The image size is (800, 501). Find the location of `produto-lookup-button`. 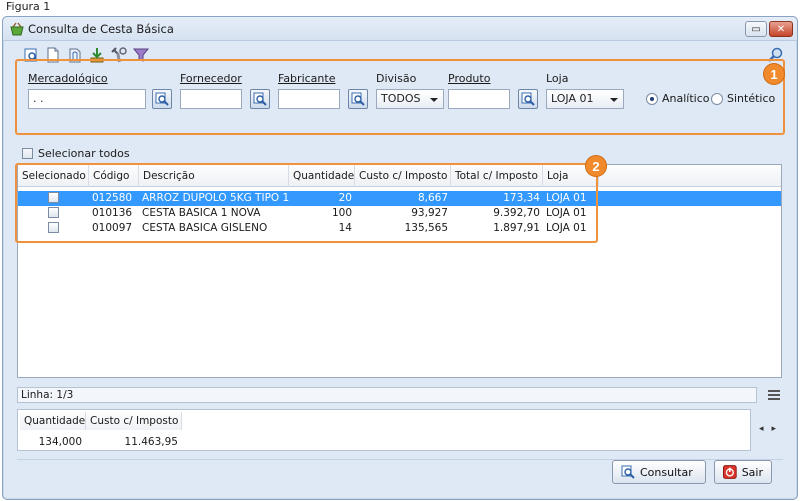

produto-lookup-button is located at coordinates (528, 99).